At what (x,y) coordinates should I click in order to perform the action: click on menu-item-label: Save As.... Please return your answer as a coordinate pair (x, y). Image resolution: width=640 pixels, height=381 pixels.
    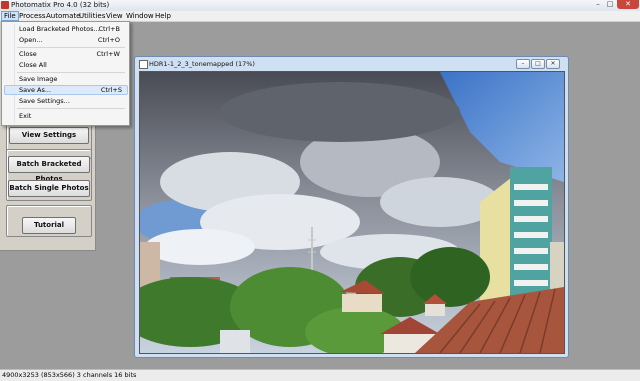
    Looking at the image, I should click on (35, 90).